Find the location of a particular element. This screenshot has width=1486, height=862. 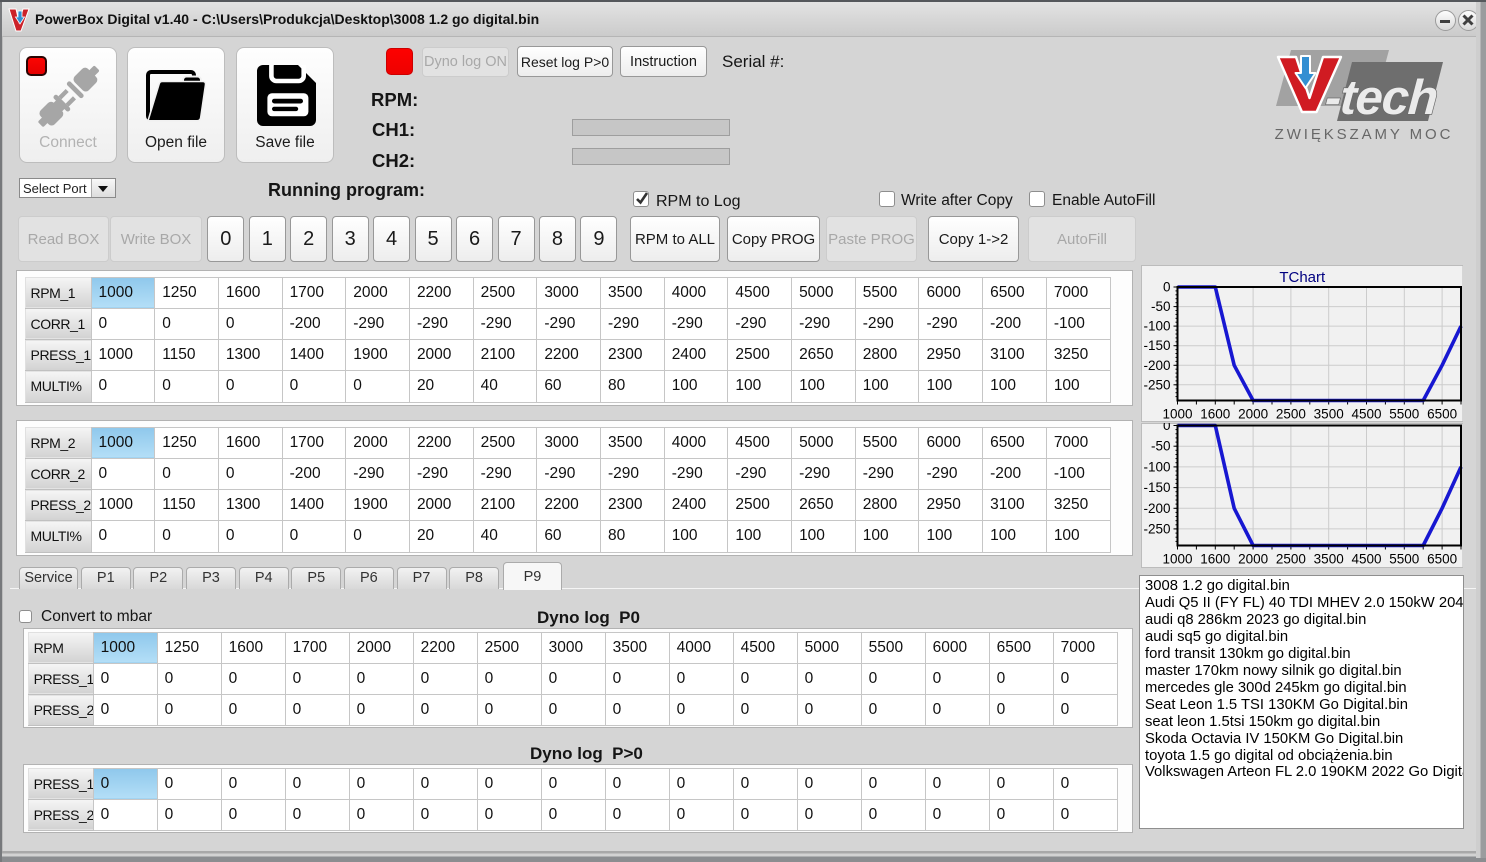

svg-text: -tech is located at coordinates (1381, 98).